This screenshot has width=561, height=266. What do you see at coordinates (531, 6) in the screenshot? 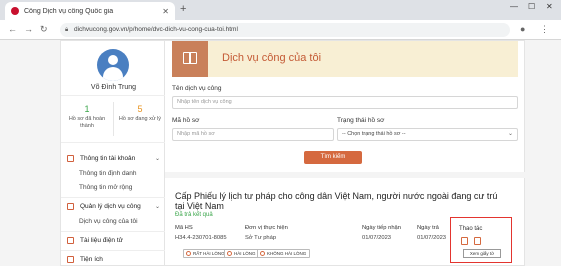
I see `maximize-icon: ☐` at bounding box center [531, 6].